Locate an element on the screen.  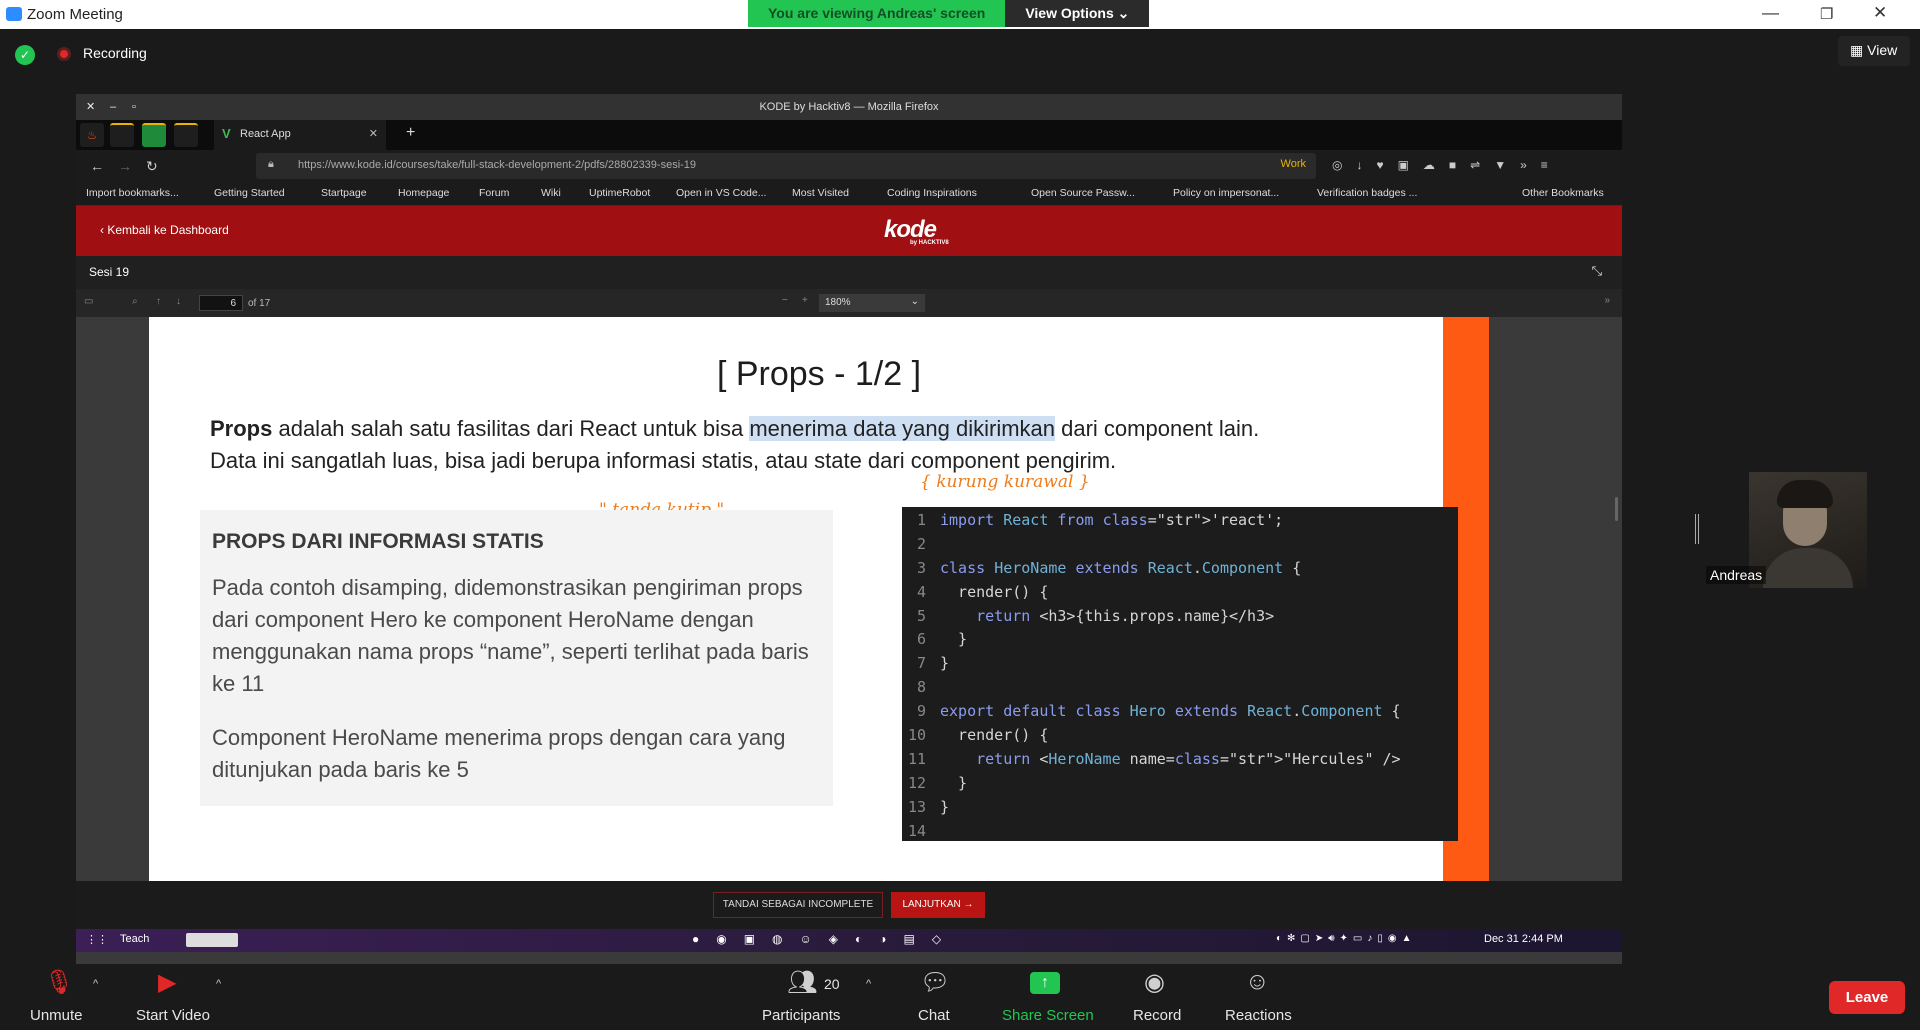
bookmark-item: Forum is located at coordinates (494, 193).